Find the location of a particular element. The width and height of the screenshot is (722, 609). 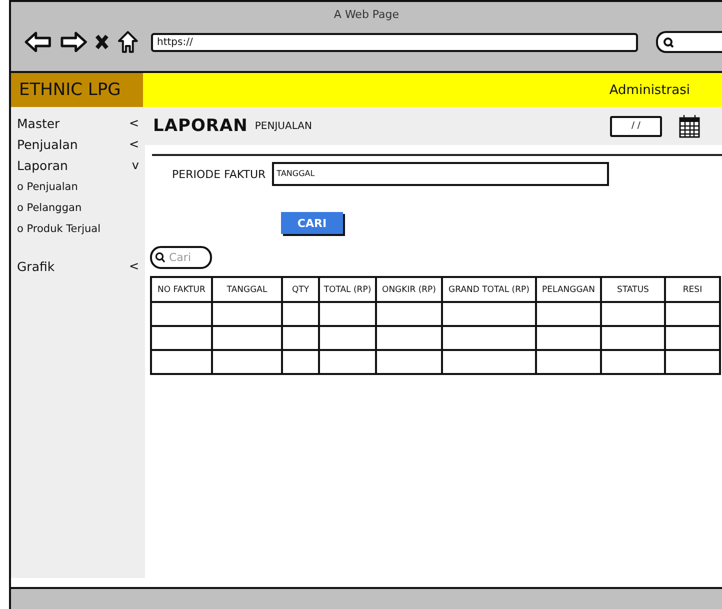

sidebar-item: Master < is located at coordinates (79, 123).